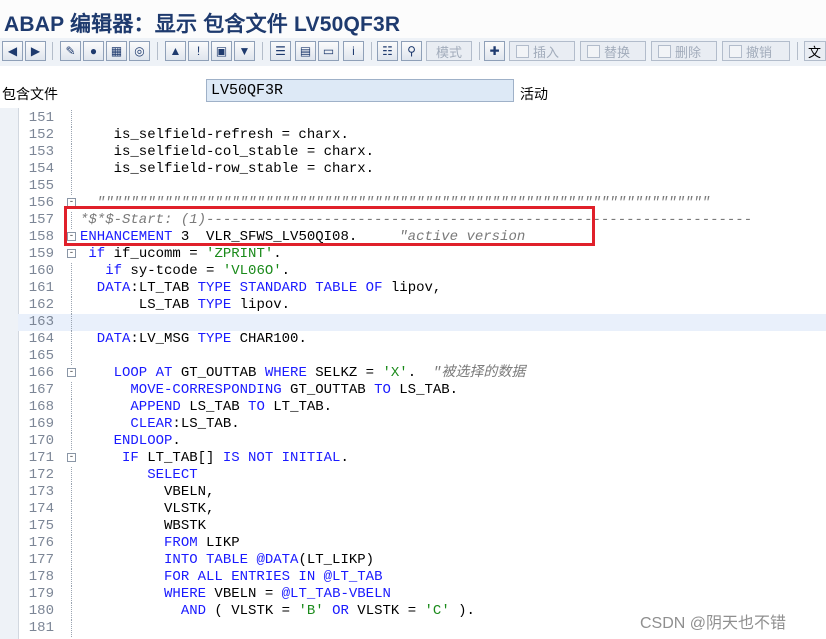 The height and width of the screenshot is (639, 826). What do you see at coordinates (422, 560) in the screenshot?
I see `code-line: 177 INTO TABLE @DATA(LT_LIKP)` at bounding box center [422, 560].